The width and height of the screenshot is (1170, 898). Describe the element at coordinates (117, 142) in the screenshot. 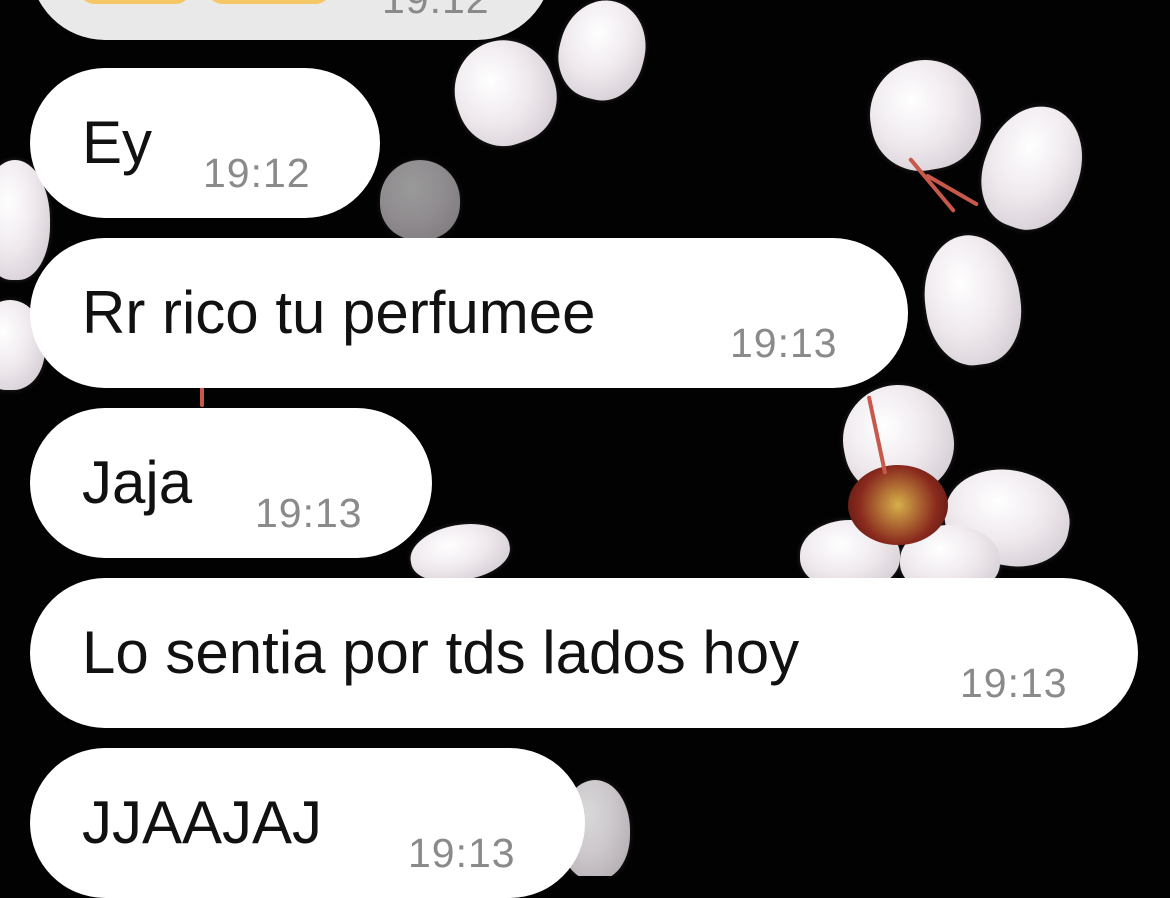

I see `message-text: Ey` at that location.